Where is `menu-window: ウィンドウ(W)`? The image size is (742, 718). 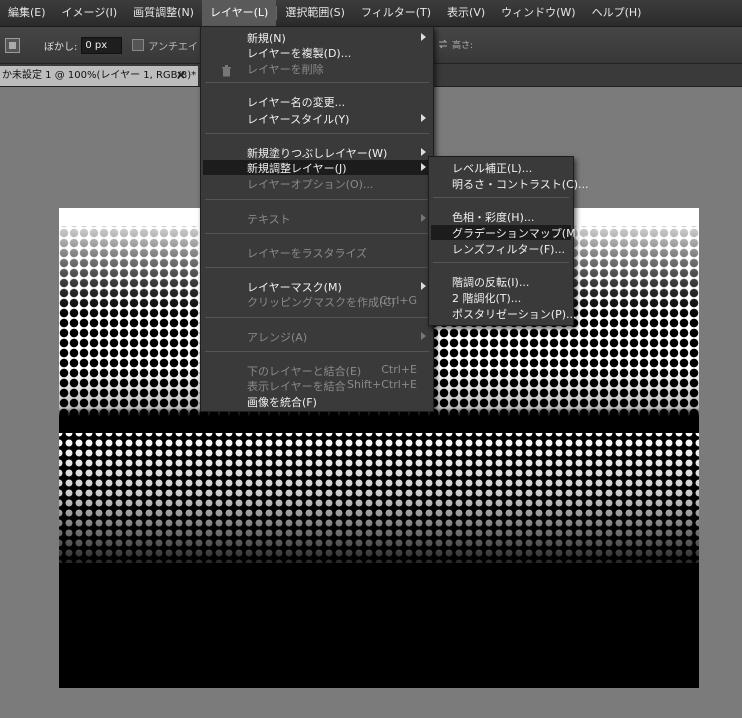 menu-window: ウィンドウ(W) is located at coordinates (538, 13).